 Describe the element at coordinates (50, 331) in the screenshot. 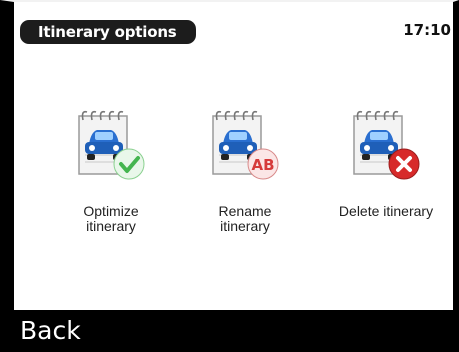

I see `back-button: Back` at that location.